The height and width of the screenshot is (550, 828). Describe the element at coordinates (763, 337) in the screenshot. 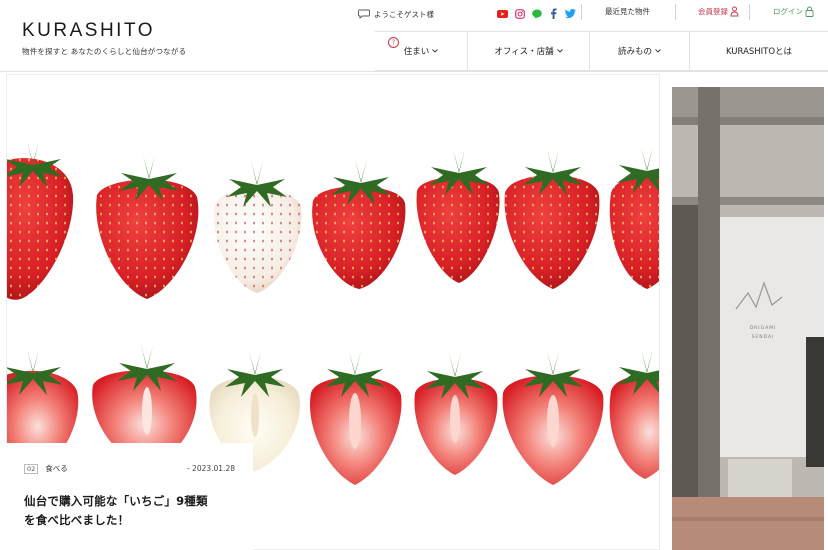

I see `sign-line: SENDAI` at that location.